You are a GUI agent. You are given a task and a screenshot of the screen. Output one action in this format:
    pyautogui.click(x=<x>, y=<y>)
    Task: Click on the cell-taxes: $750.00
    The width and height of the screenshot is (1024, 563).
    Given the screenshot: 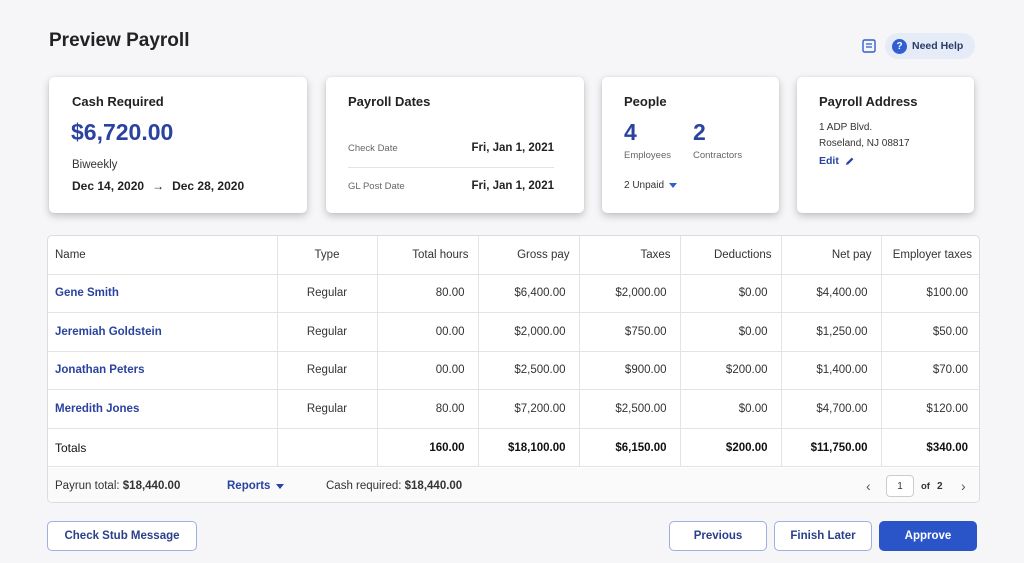 What is the action you would take?
    pyautogui.click(x=630, y=332)
    